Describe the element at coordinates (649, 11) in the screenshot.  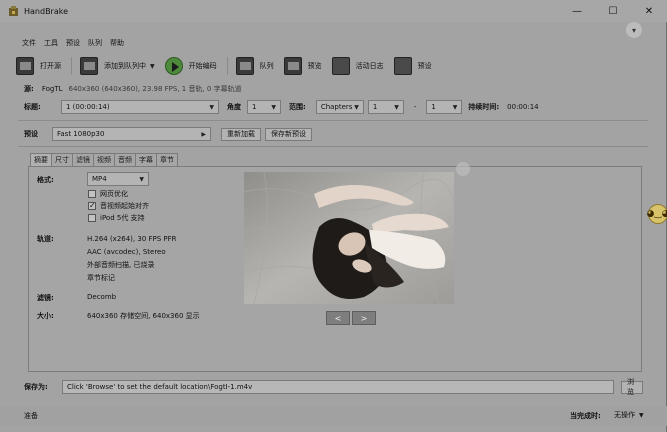
I see `close-button: ✕` at that location.